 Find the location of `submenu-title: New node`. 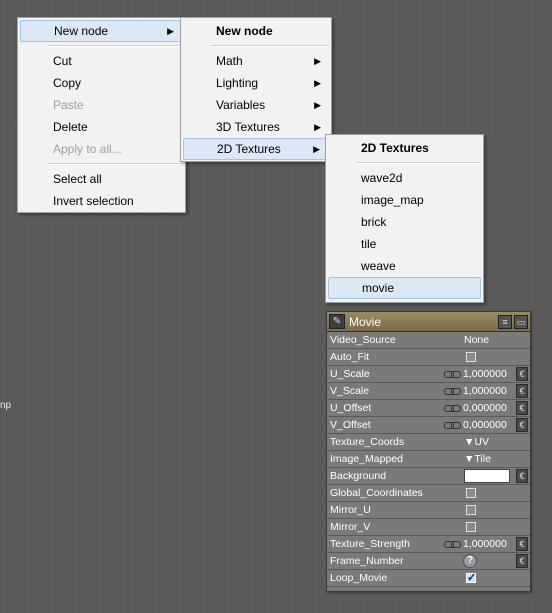

submenu-title: New node is located at coordinates (244, 31).